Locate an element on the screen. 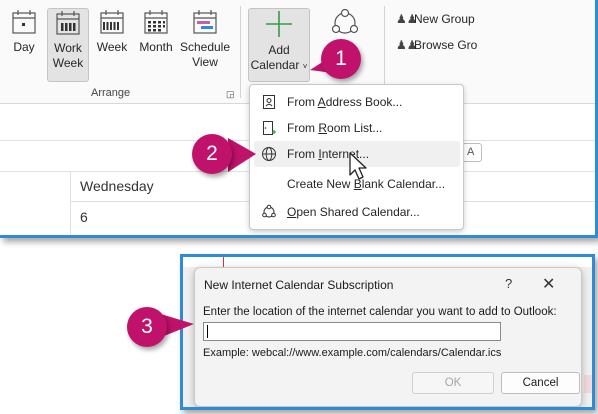  help-icon: ? is located at coordinates (508, 283).